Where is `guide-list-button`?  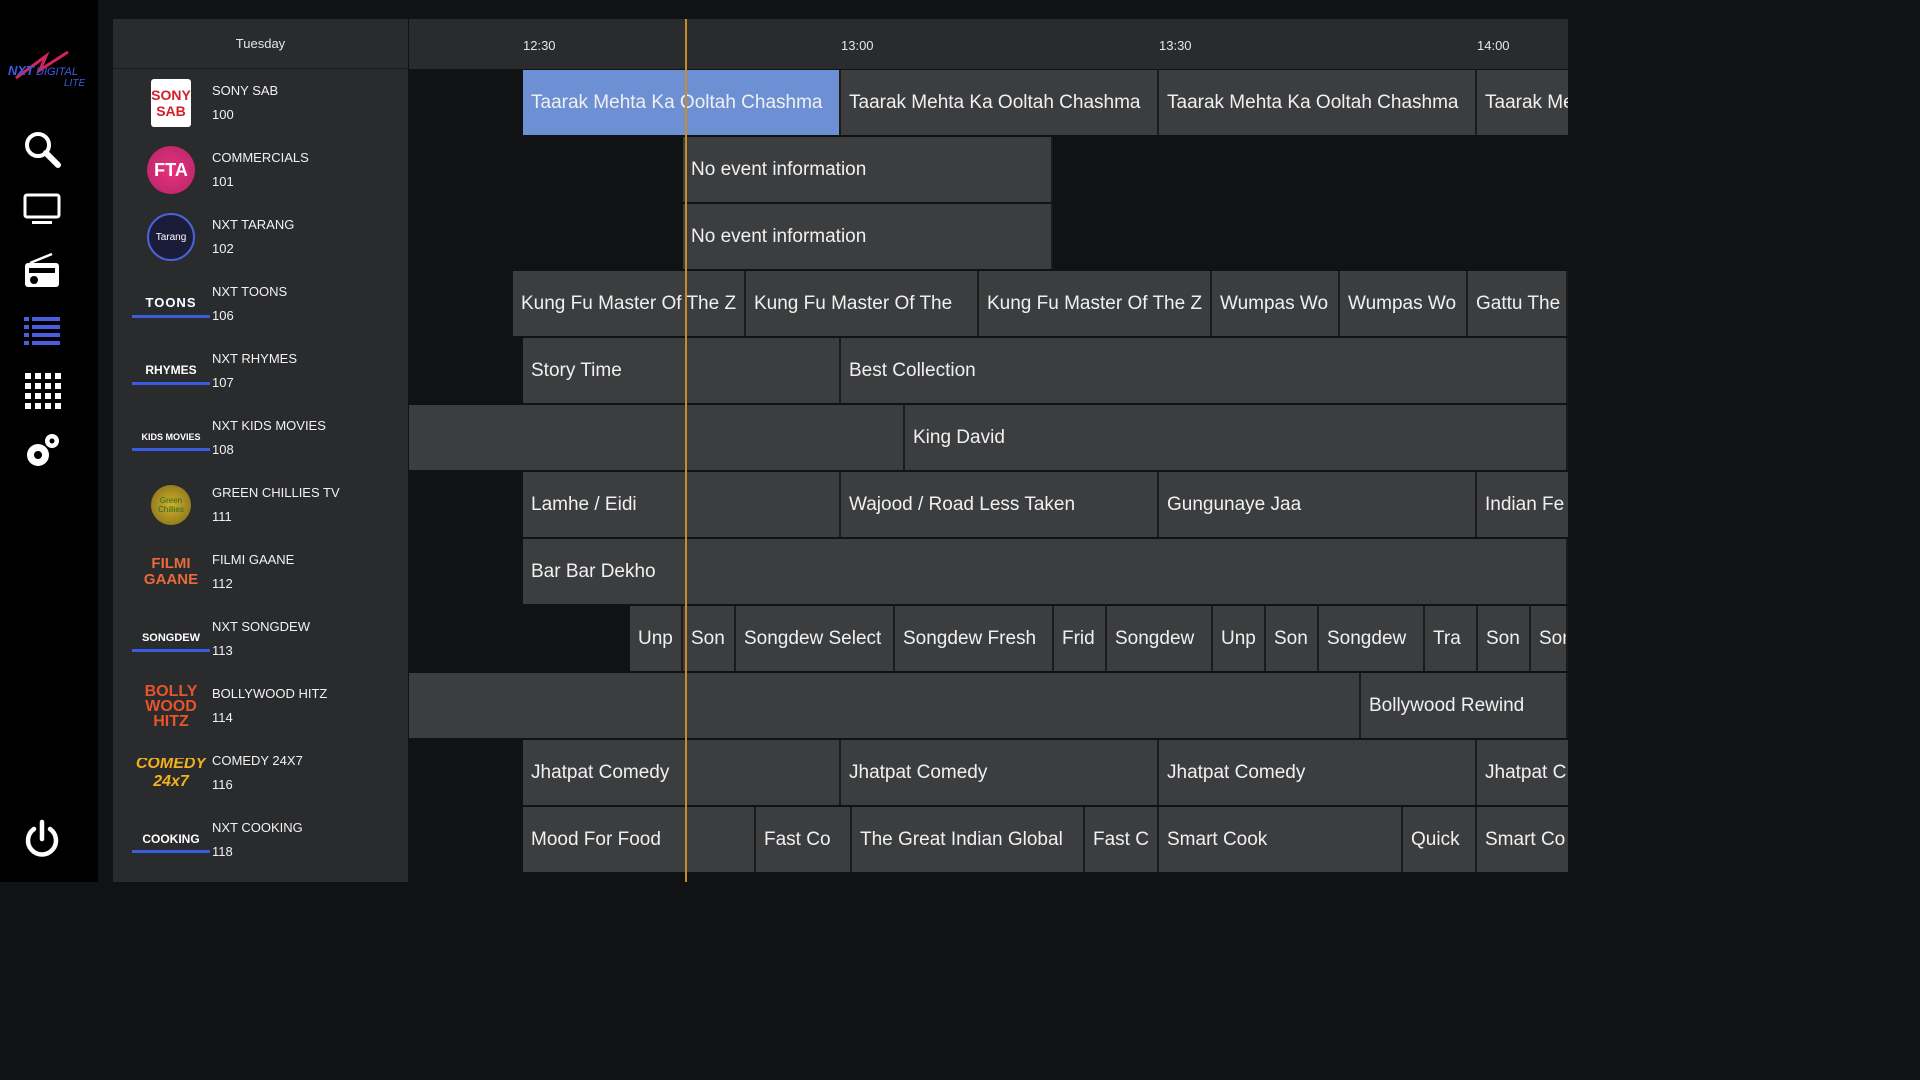 guide-list-button is located at coordinates (42, 330).